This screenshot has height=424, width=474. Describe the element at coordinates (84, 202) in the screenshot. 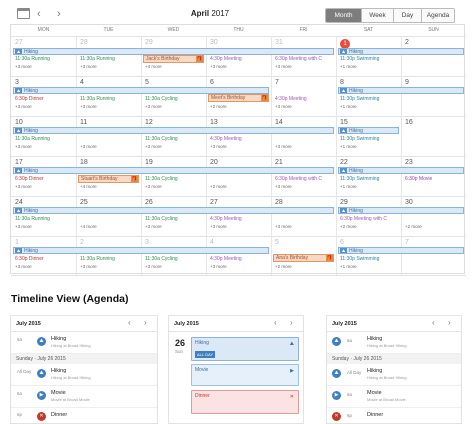

I see `day-number: 25` at that location.